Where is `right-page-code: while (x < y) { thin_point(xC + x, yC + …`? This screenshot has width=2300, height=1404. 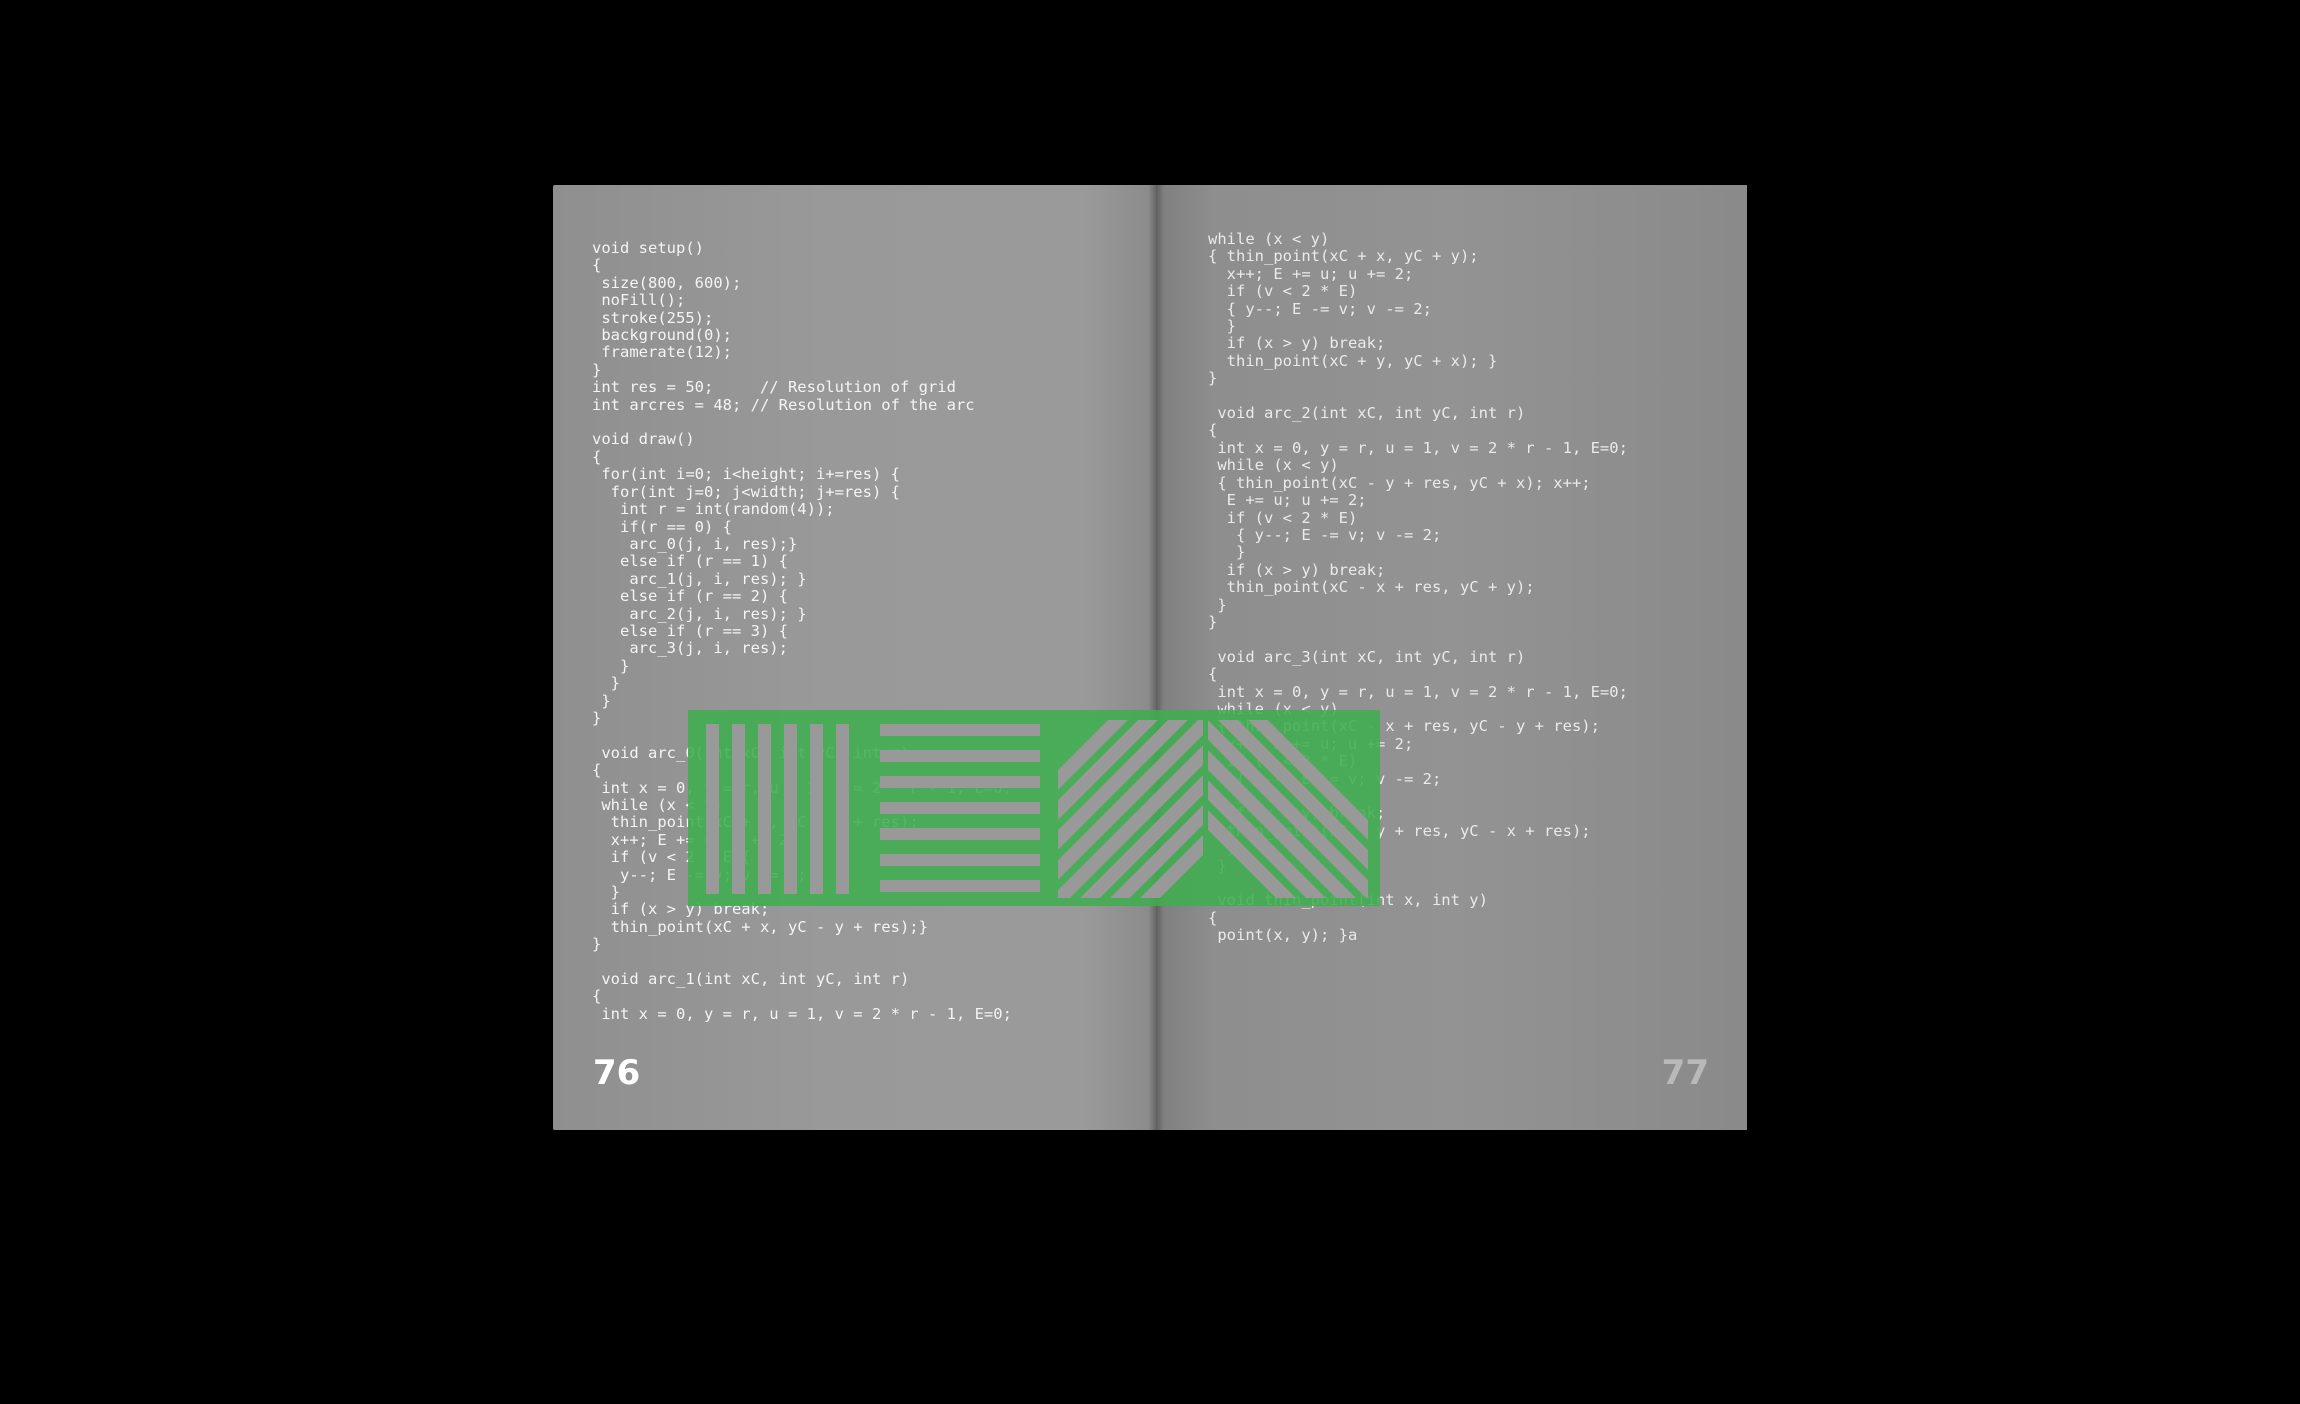 right-page-code: while (x < y) { thin_point(xC + x, yC + … is located at coordinates (1418, 587).